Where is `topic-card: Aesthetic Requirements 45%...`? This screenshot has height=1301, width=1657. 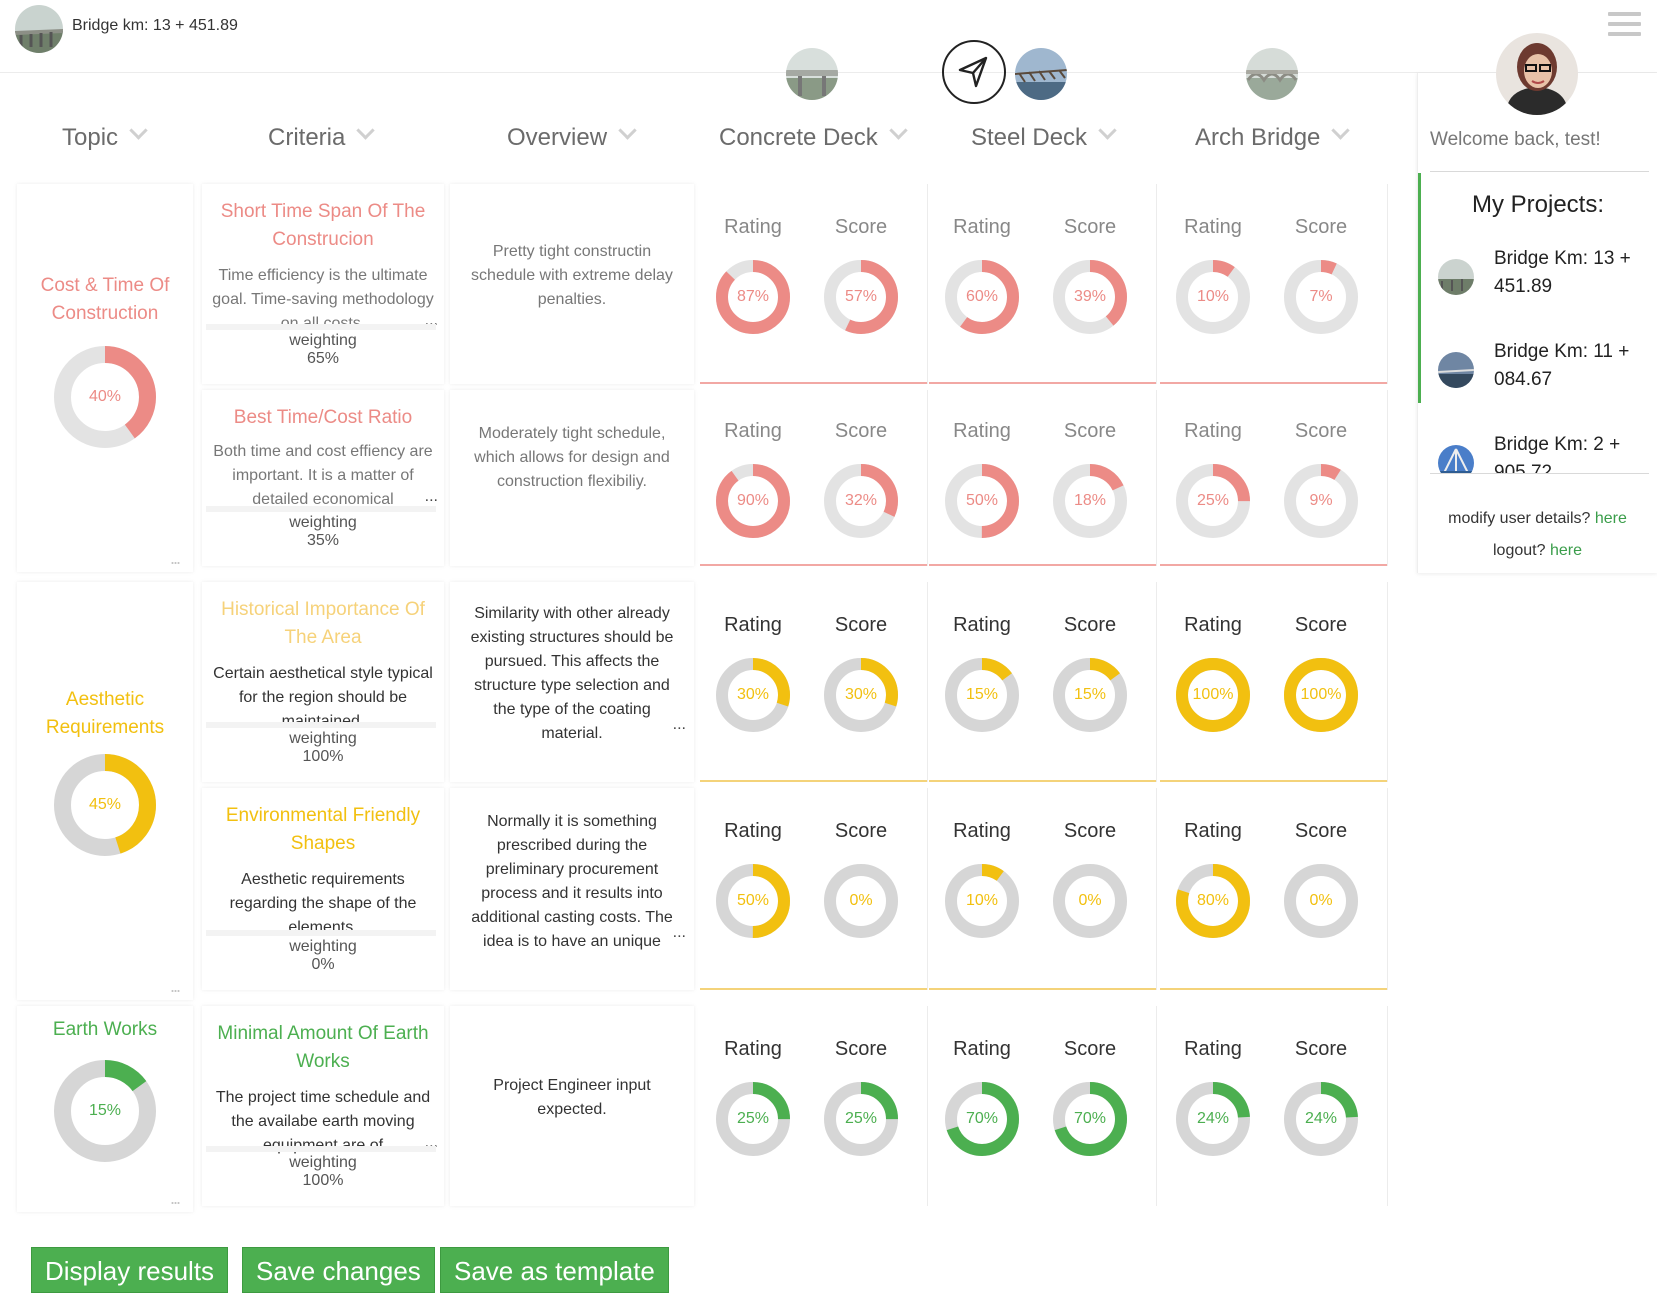 topic-card: Aesthetic Requirements 45%... is located at coordinates (105, 791).